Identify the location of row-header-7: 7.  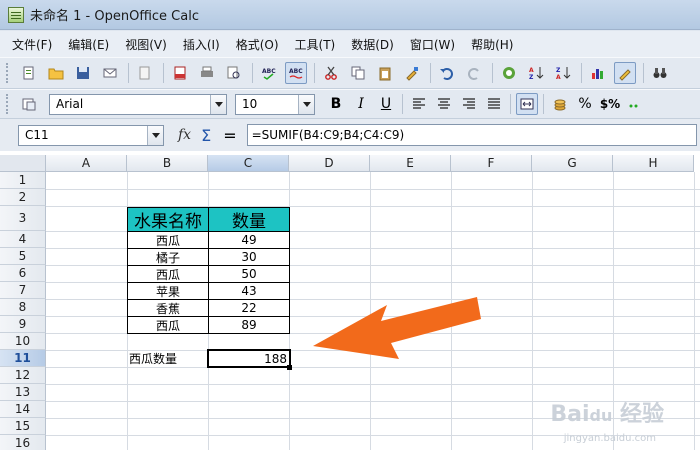
(23, 290).